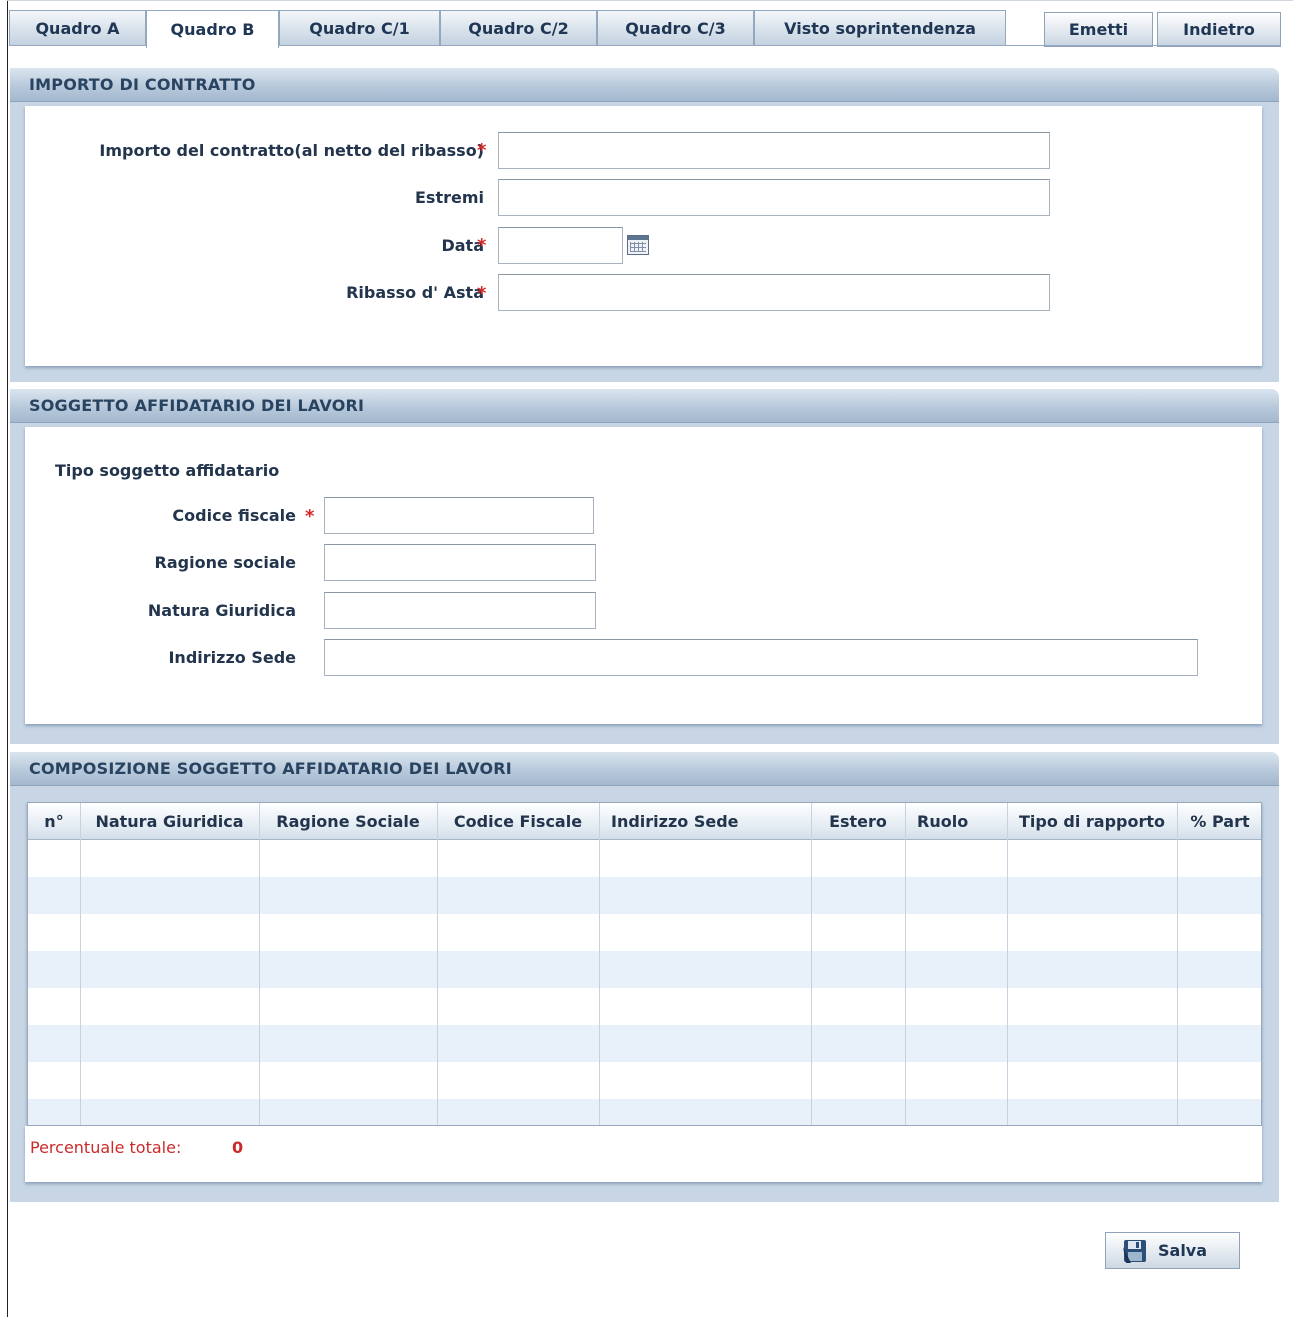  I want to click on estremi-label: Estremi, so click(449, 197).